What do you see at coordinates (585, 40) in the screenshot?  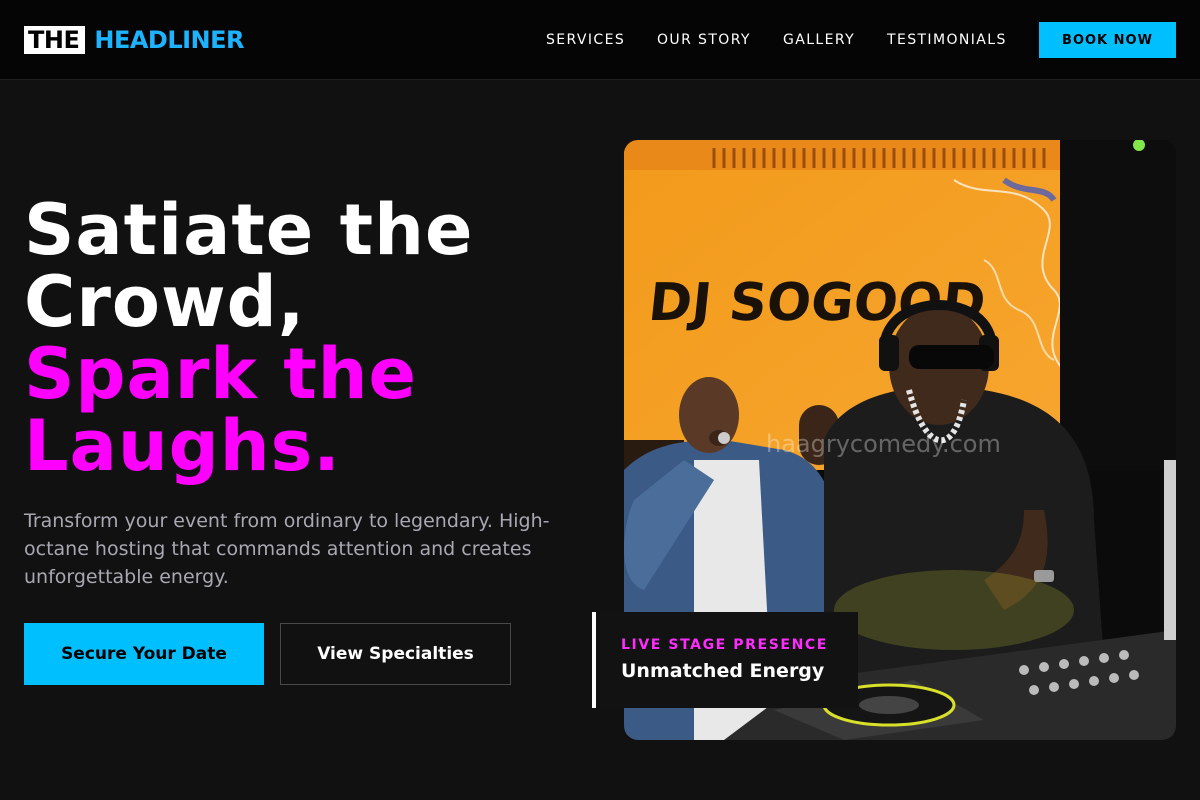 I see `nav-link-services: SERVICES` at bounding box center [585, 40].